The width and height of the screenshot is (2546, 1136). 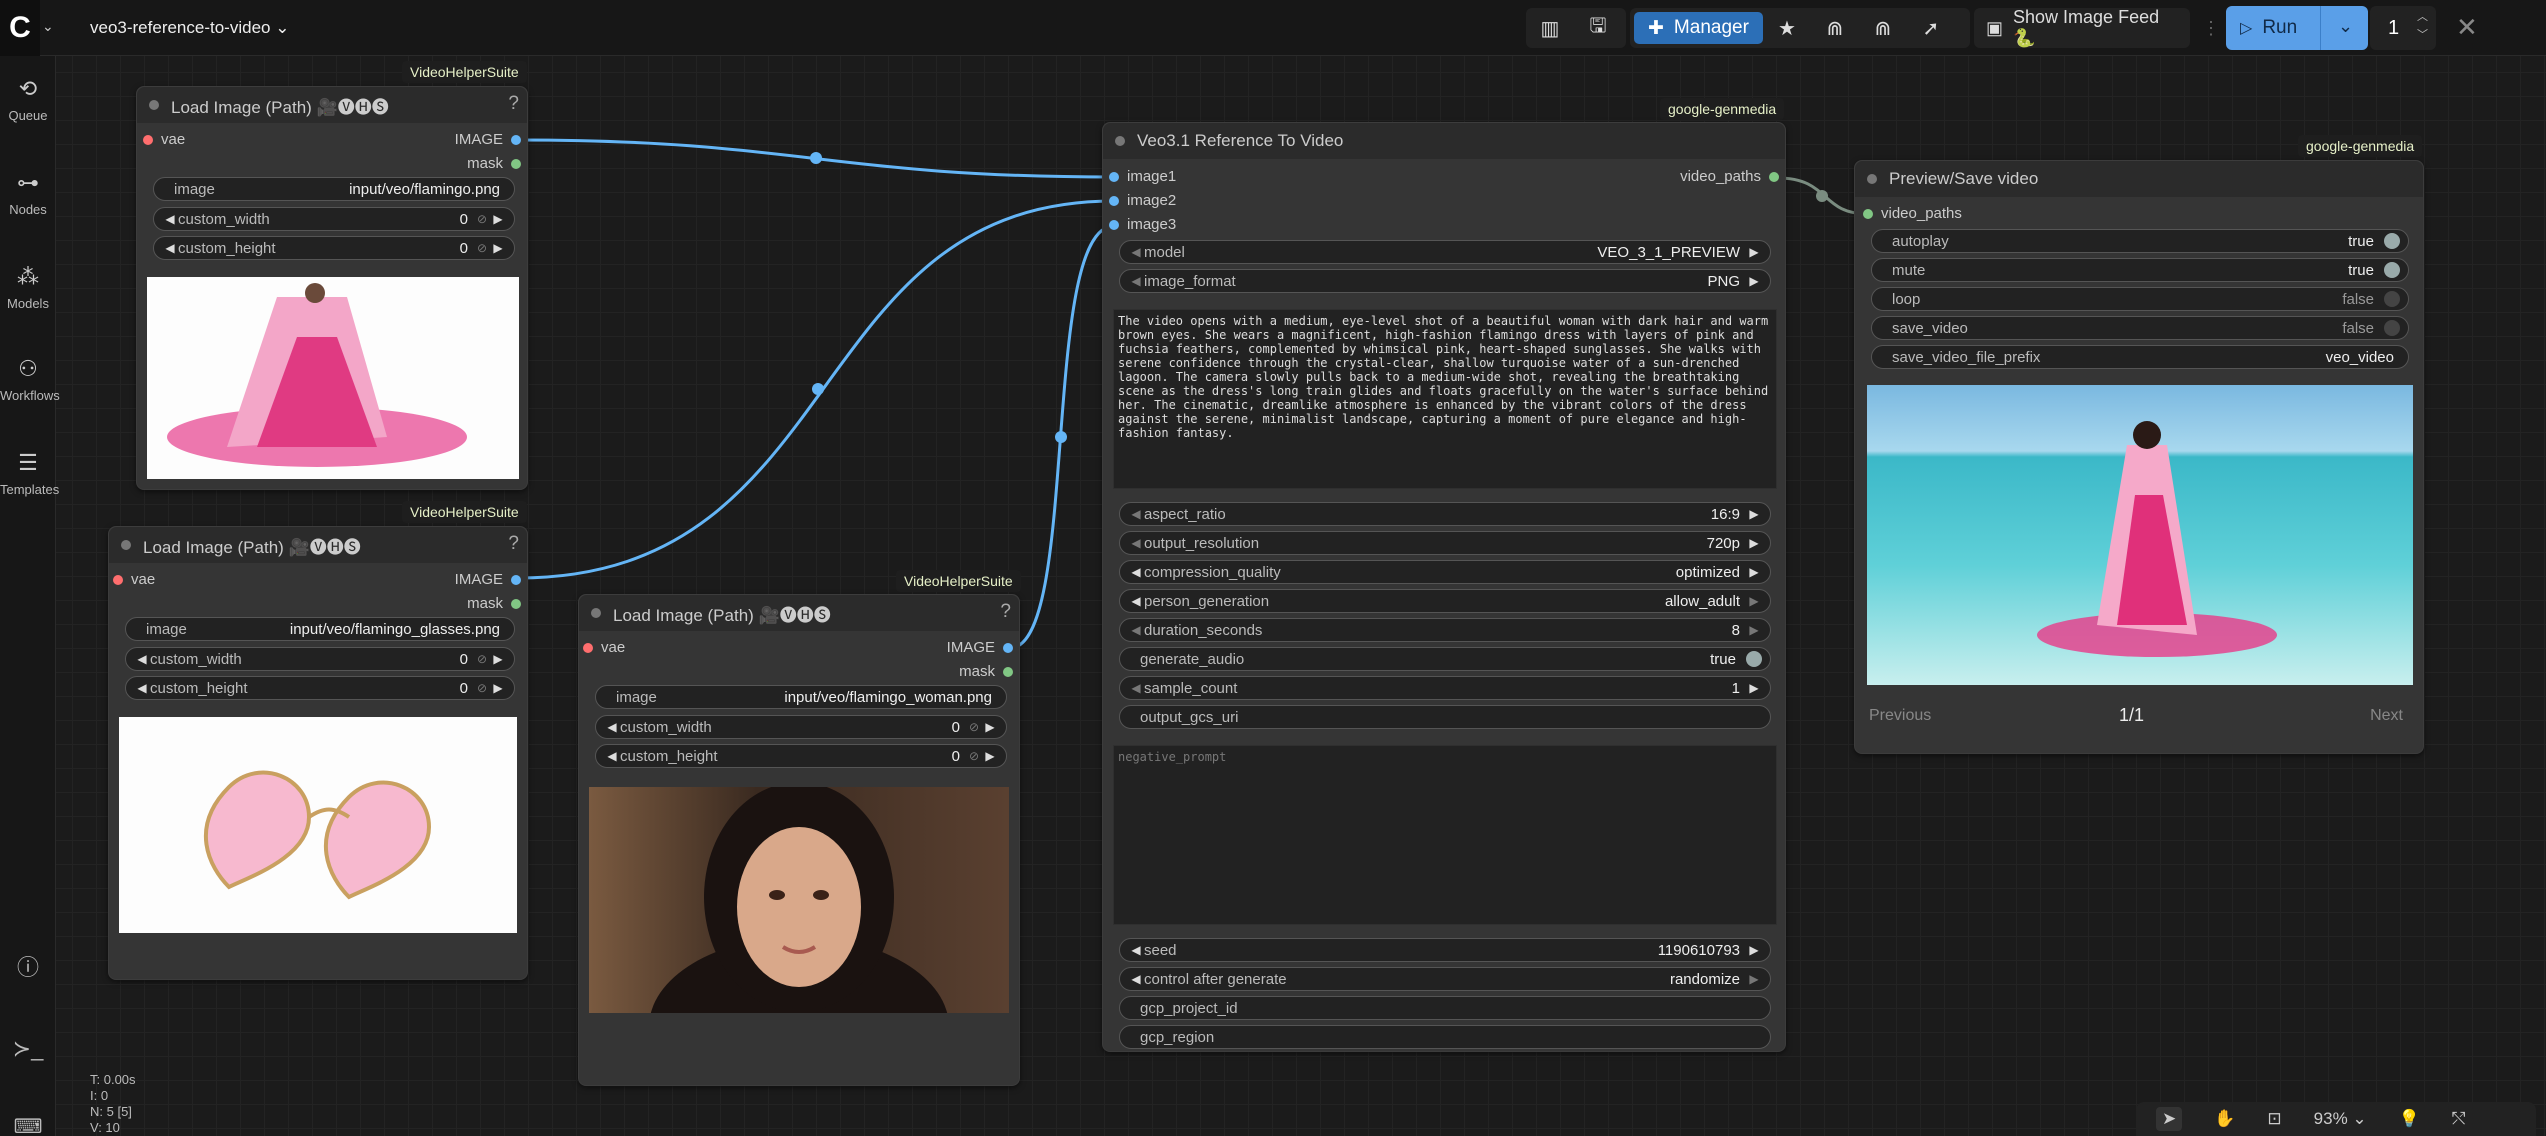 I want to click on select-tool-icon: ➤, so click(x=2169, y=1119).